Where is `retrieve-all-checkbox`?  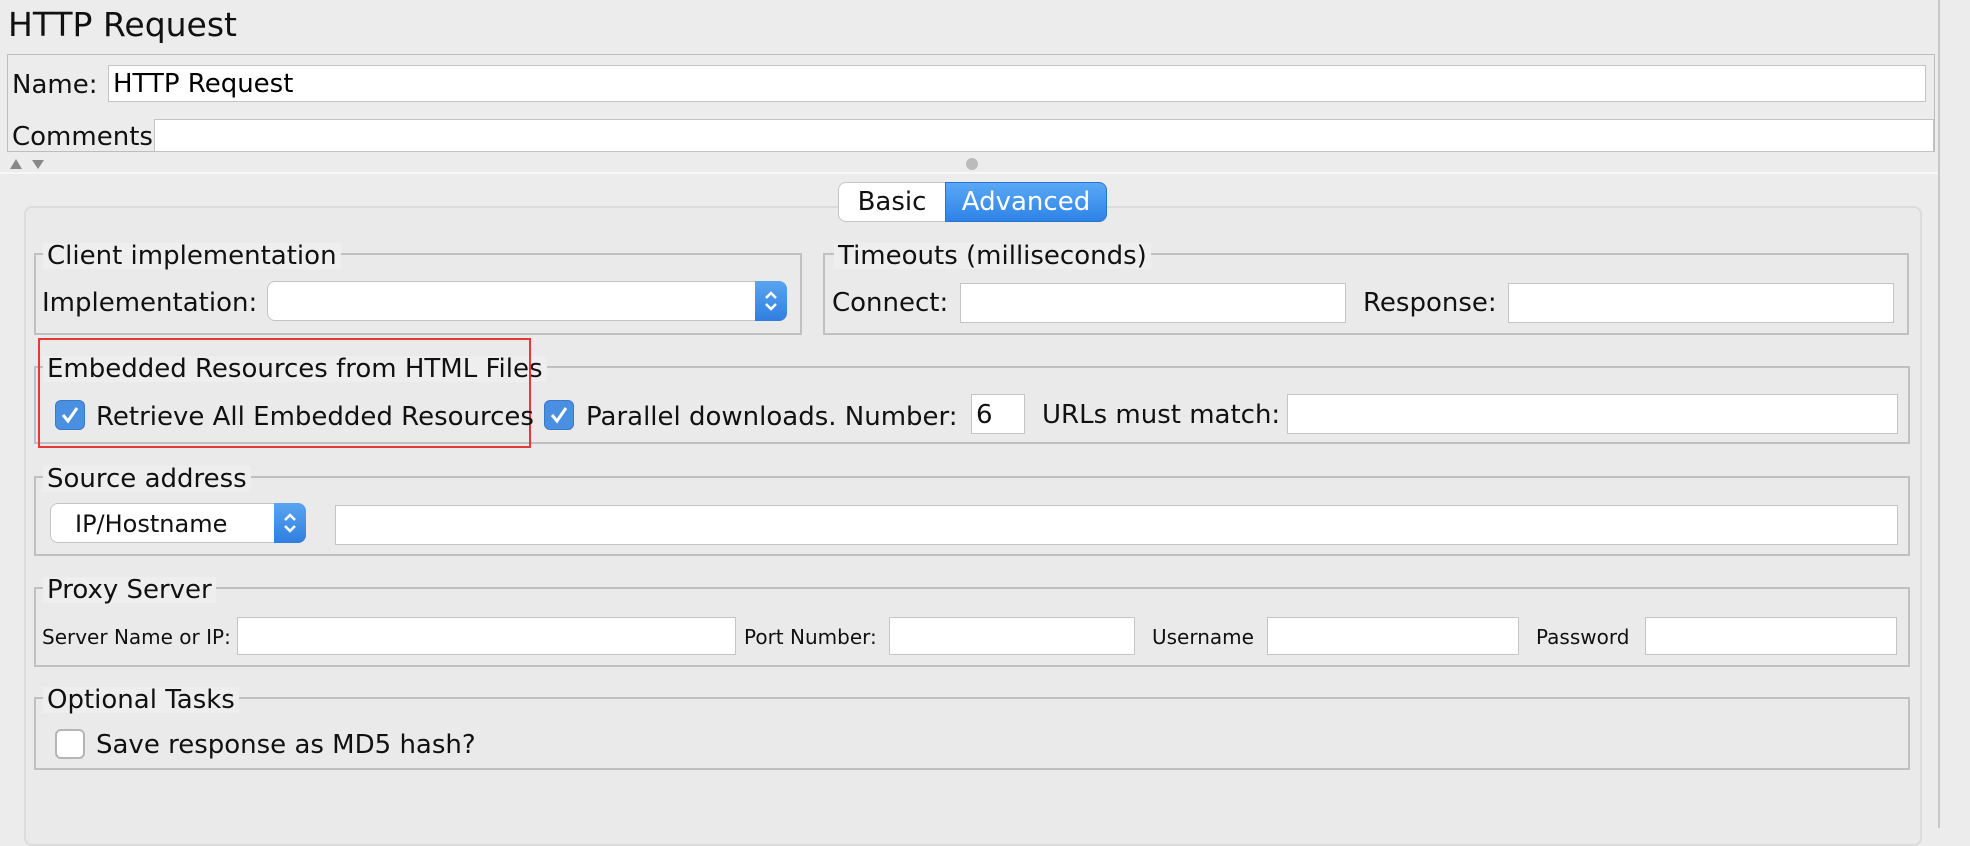 retrieve-all-checkbox is located at coordinates (70, 415).